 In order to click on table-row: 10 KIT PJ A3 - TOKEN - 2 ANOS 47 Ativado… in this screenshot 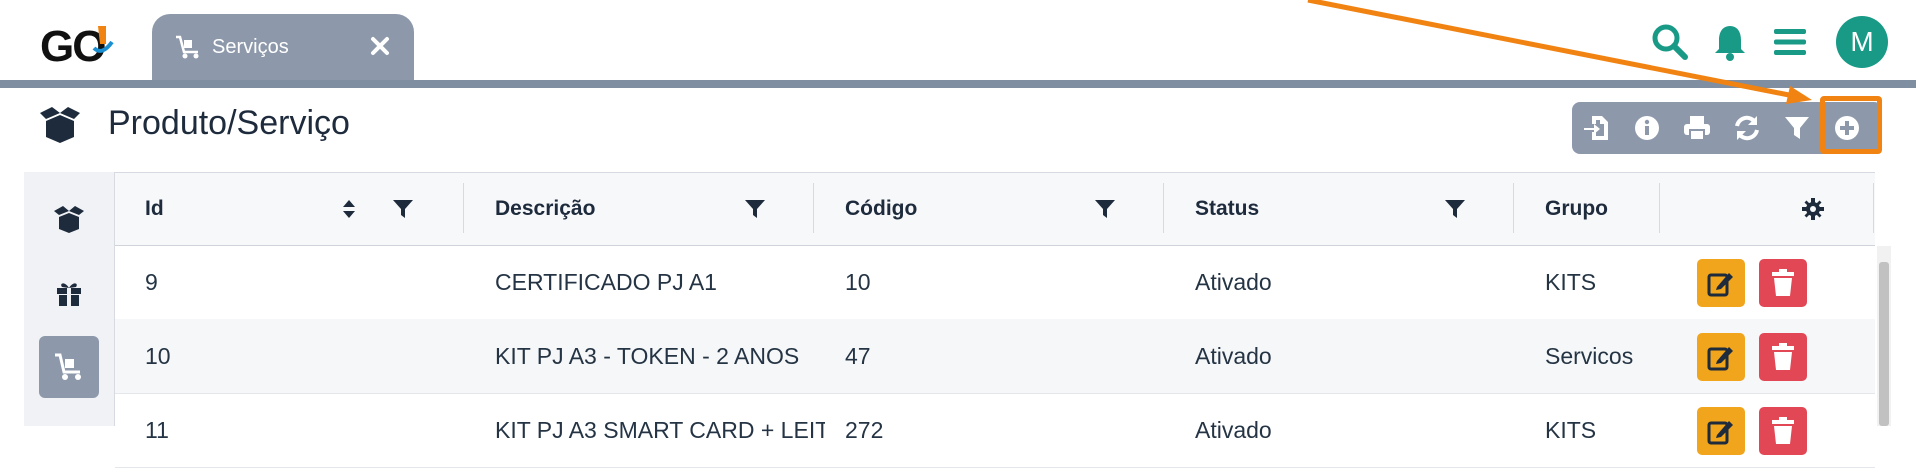, I will do `click(995, 356)`.